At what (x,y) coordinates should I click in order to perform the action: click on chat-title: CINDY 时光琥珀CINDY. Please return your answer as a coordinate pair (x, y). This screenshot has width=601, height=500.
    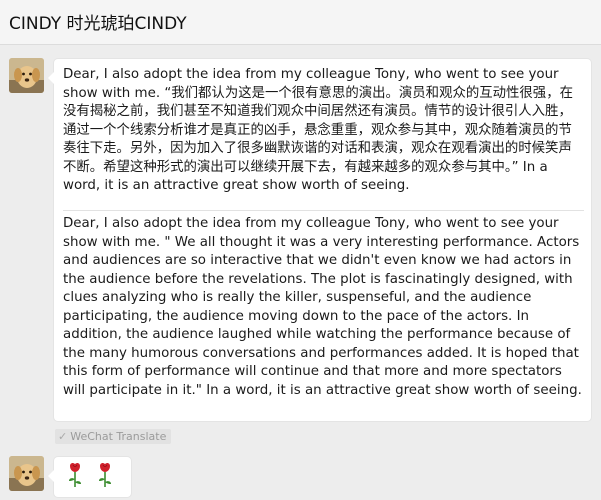
    Looking at the image, I should click on (98, 24).